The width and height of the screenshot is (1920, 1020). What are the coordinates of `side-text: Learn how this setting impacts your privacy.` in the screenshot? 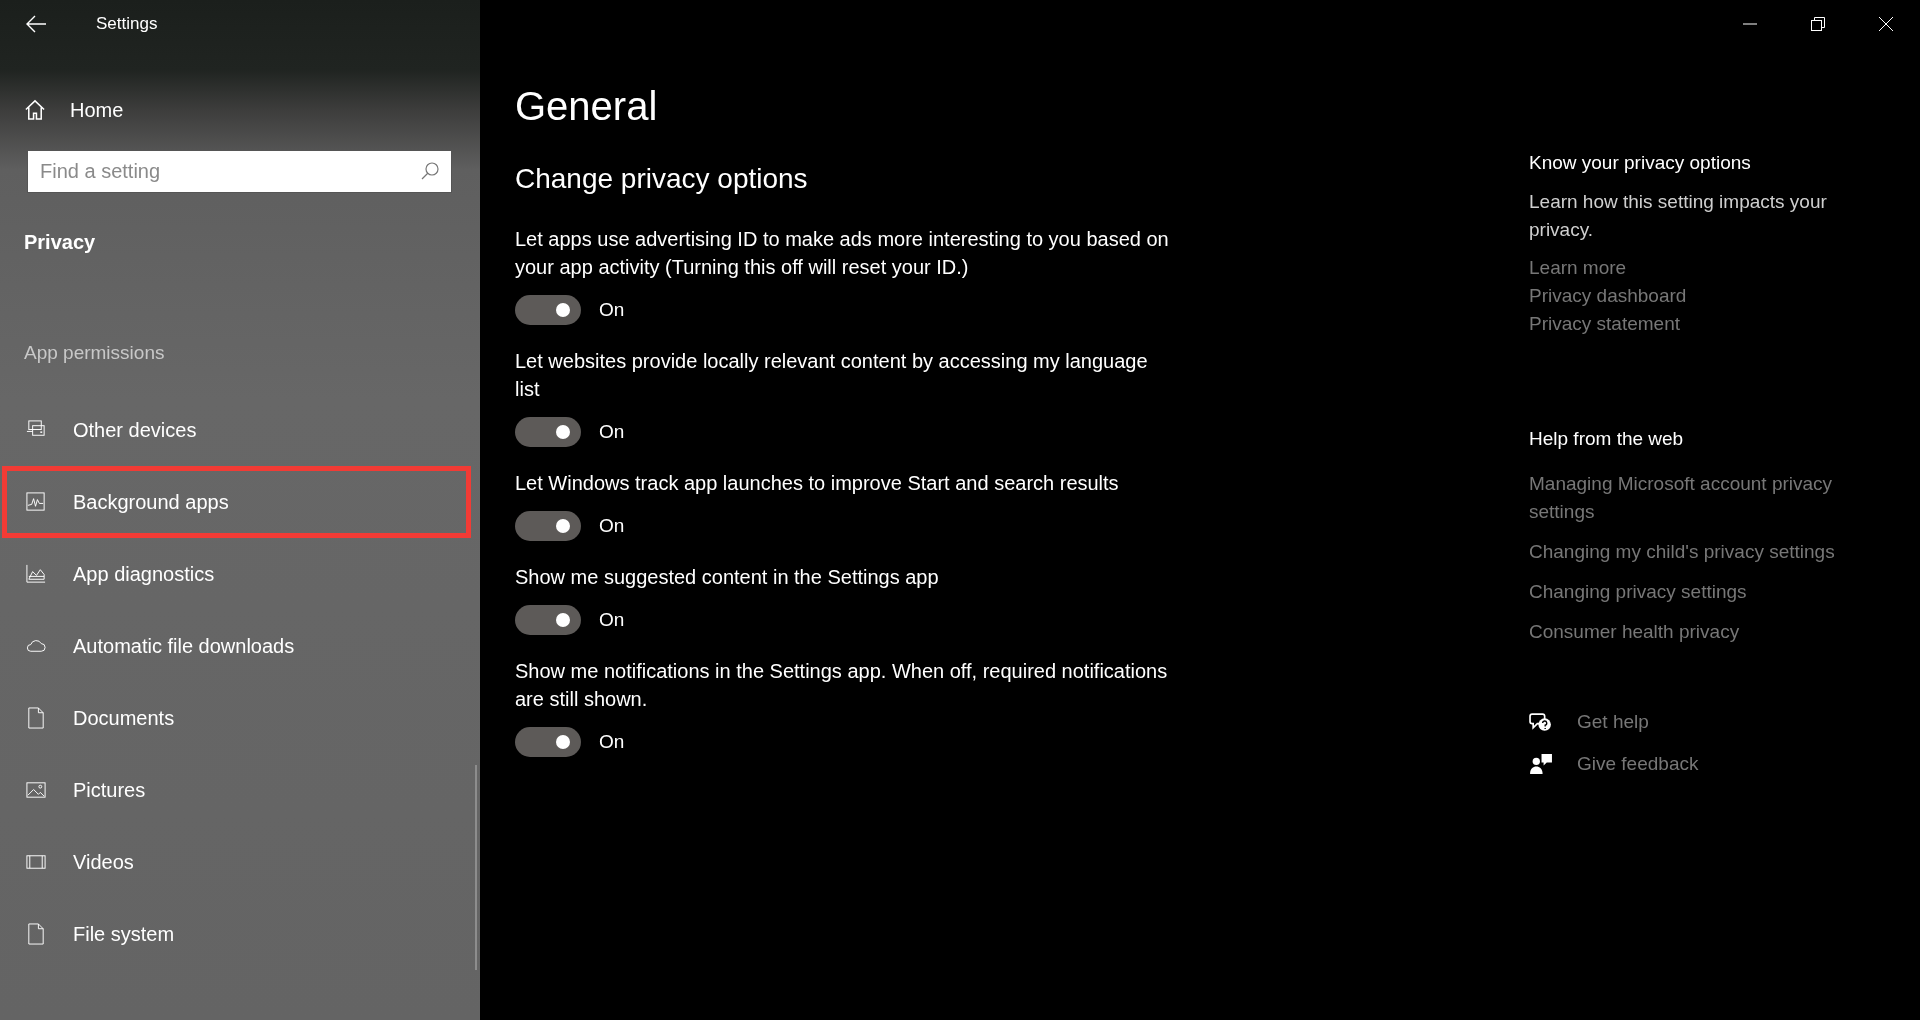 It's located at (1678, 216).